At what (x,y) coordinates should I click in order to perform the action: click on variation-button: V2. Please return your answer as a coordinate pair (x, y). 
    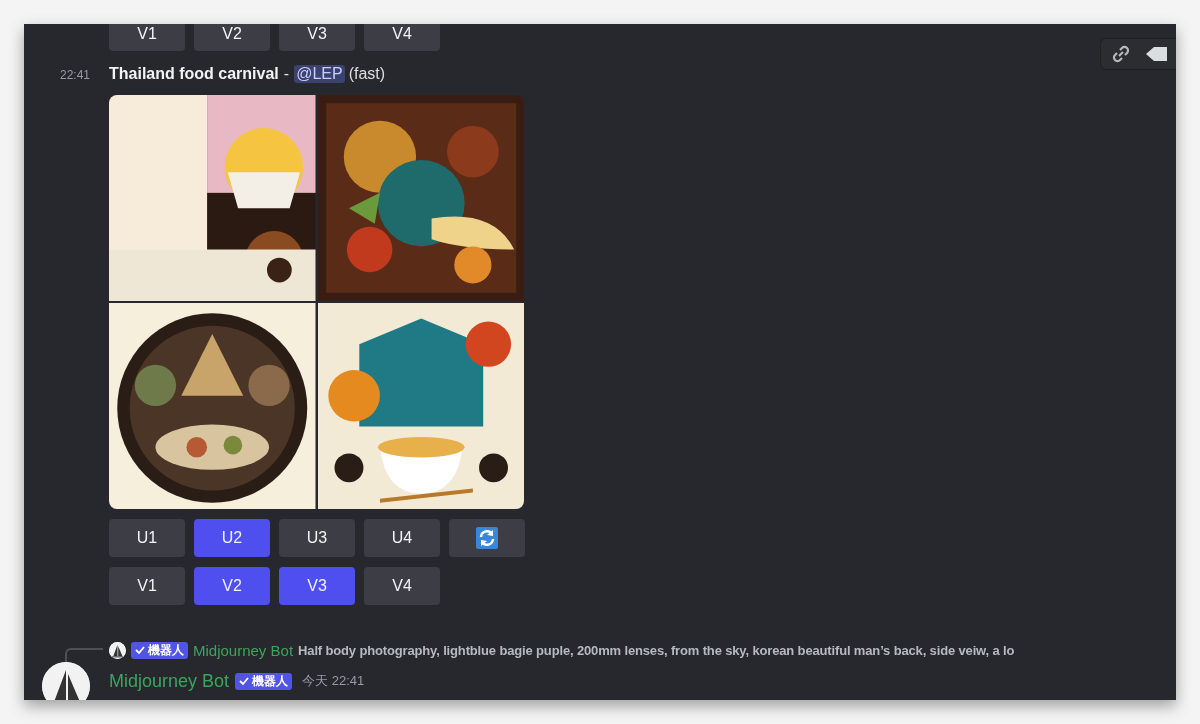
    Looking at the image, I should click on (232, 37).